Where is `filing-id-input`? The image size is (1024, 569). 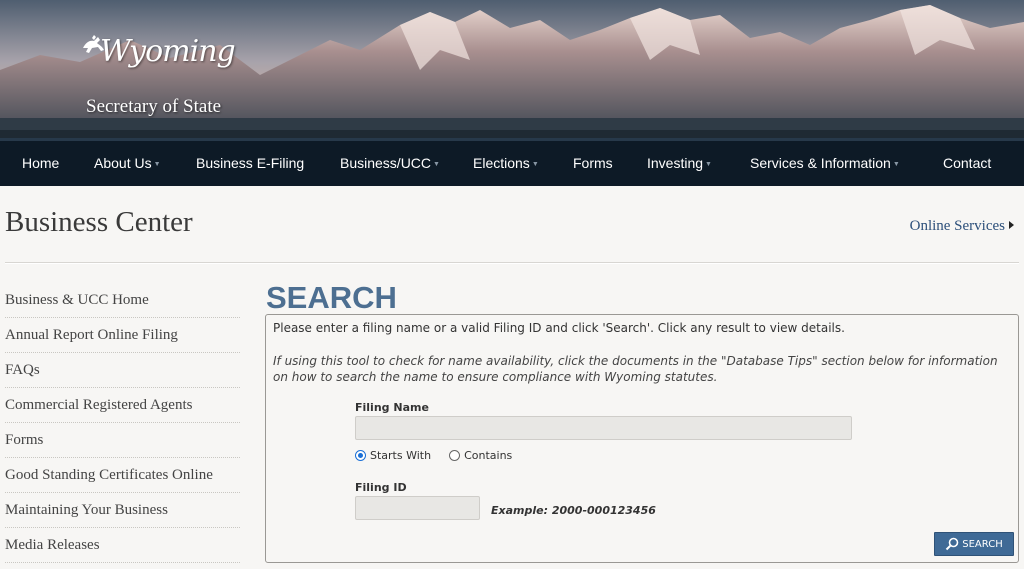
filing-id-input is located at coordinates (417, 508).